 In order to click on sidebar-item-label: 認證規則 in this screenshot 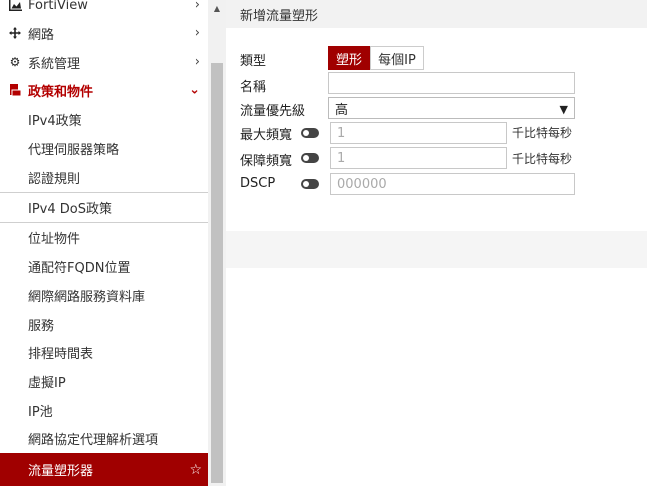, I will do `click(54, 179)`.